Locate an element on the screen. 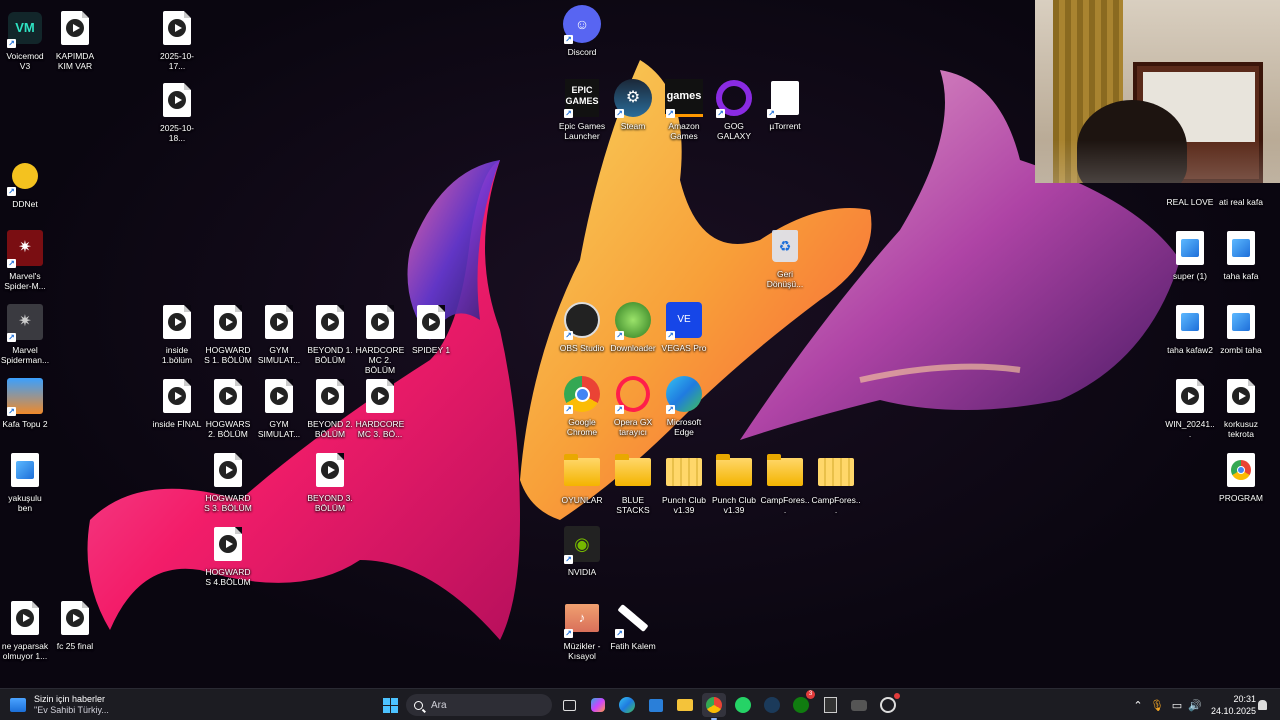  punch2-folder: Punch Club v1.39 is located at coordinates (734, 483).